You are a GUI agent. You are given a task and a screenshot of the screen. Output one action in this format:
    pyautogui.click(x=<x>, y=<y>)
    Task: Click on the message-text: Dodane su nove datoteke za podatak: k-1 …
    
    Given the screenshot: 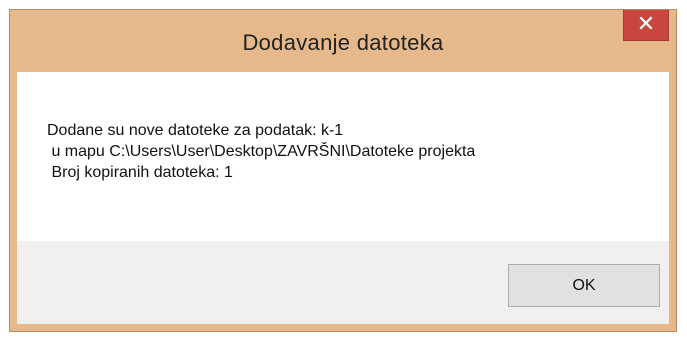 What is the action you would take?
    pyautogui.click(x=261, y=151)
    